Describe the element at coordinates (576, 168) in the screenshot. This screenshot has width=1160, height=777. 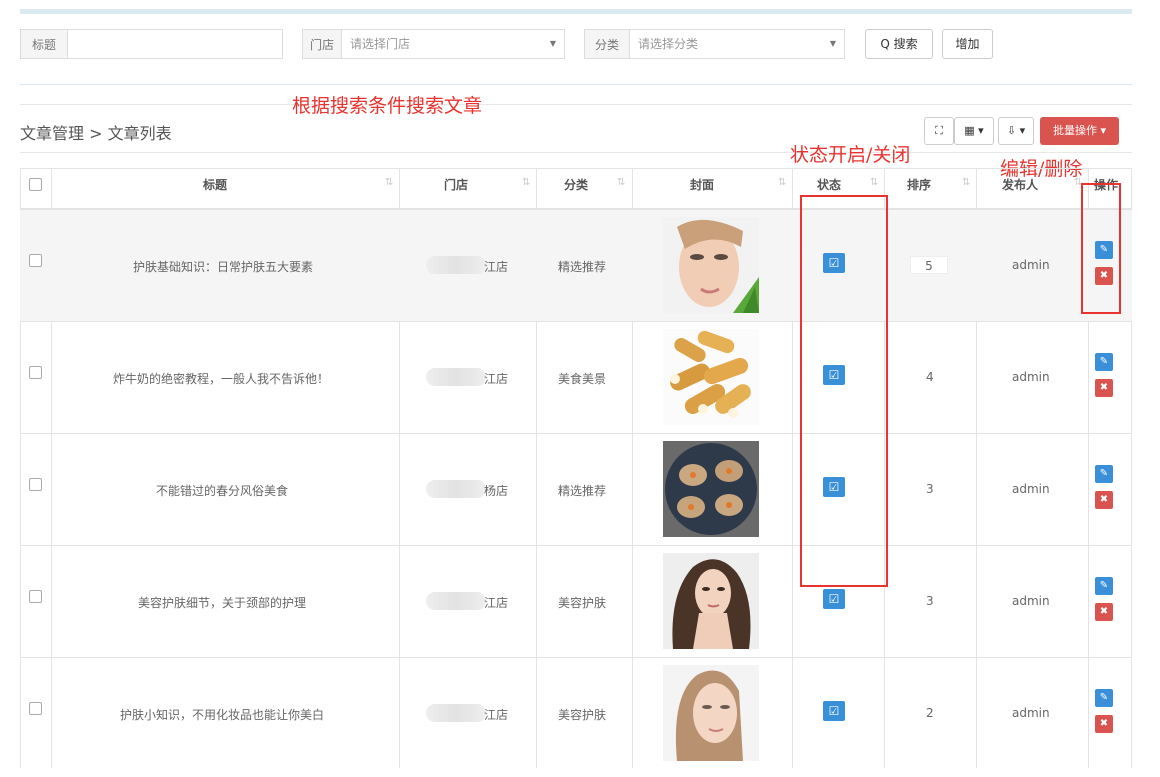
I see `table-top-border` at that location.